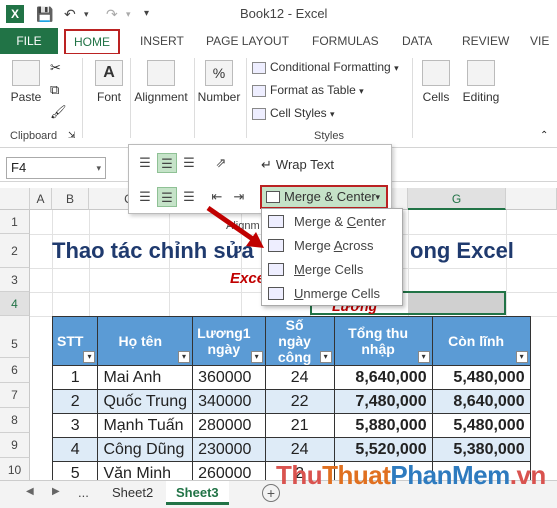 This screenshot has width=557, height=508. I want to click on customize-toolbar-icon: ▾, so click(146, 14).